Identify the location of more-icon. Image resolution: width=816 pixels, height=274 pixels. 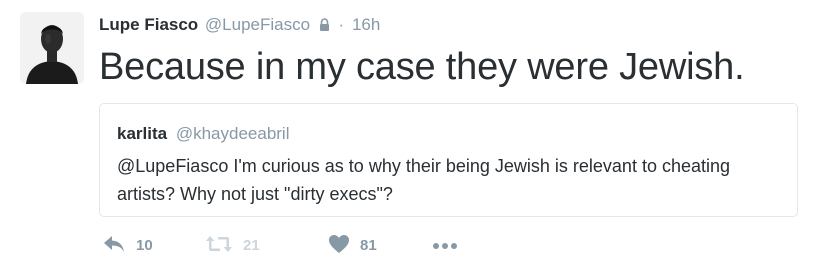
(445, 246).